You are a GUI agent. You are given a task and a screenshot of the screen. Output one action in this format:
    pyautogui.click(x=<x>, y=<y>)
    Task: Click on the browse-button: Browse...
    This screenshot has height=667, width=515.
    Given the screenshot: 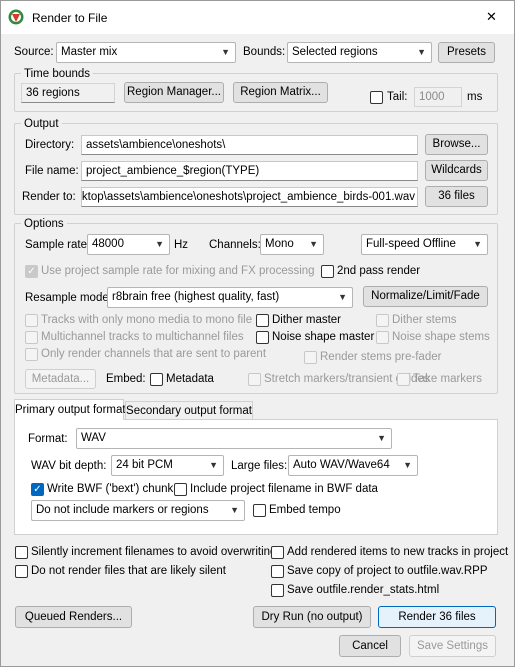 What is the action you would take?
    pyautogui.click(x=456, y=144)
    